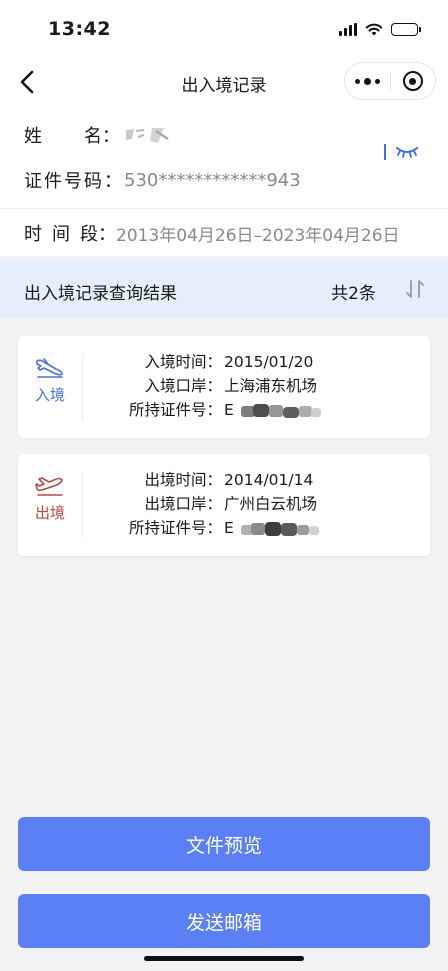 Image resolution: width=448 pixels, height=971 pixels. What do you see at coordinates (353, 294) in the screenshot?
I see `results-count: 共2条` at bounding box center [353, 294].